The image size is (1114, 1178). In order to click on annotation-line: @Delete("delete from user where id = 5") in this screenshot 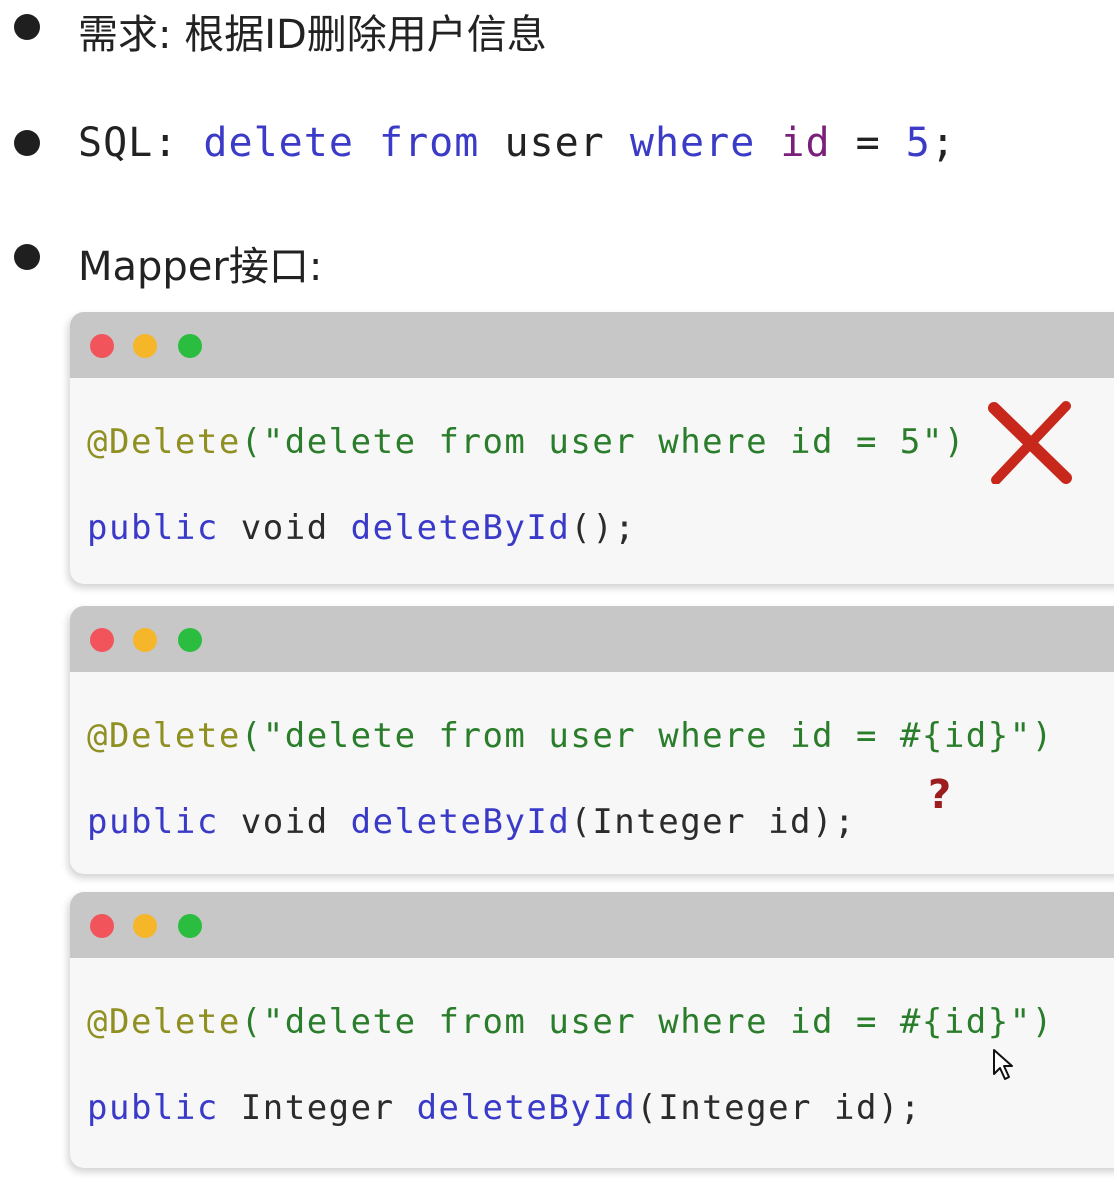, I will do `click(526, 442)`.